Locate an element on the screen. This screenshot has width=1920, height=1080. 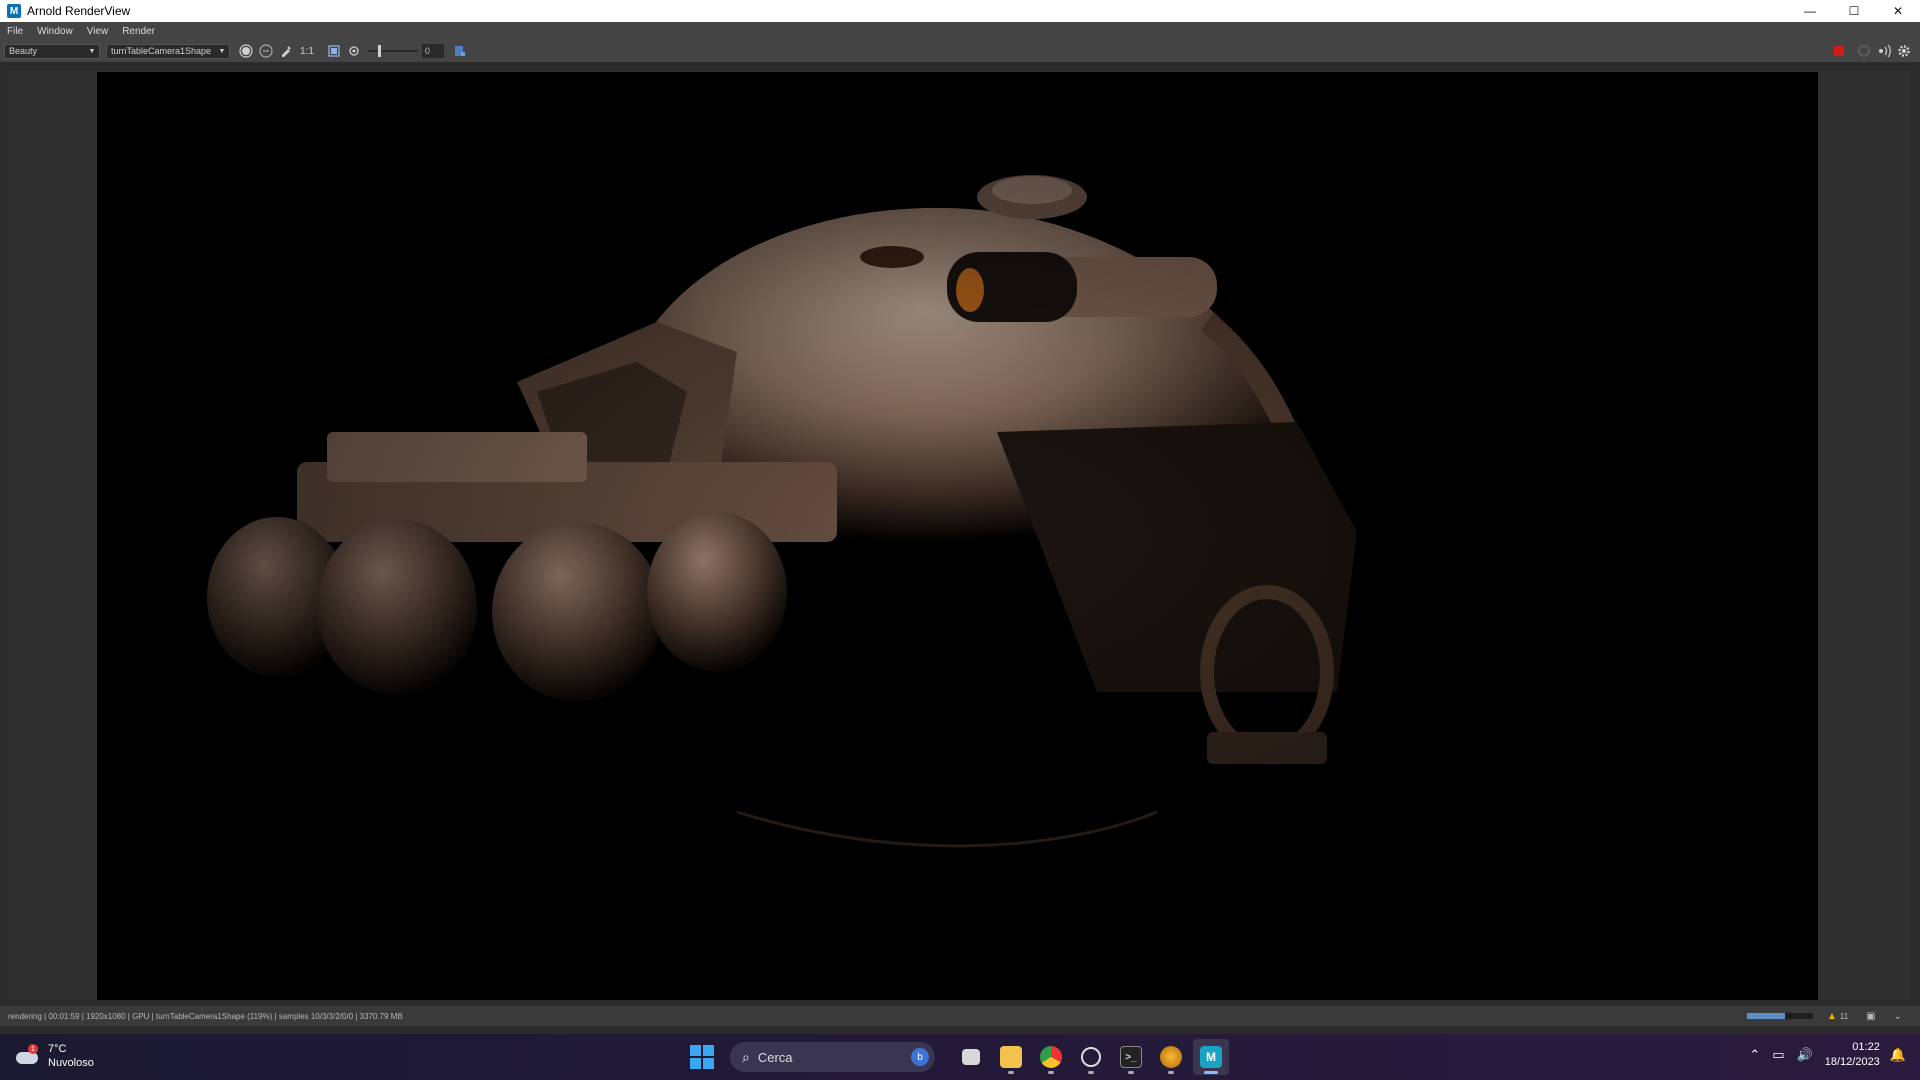
stop-render-button is located at coordinates (1839, 51).